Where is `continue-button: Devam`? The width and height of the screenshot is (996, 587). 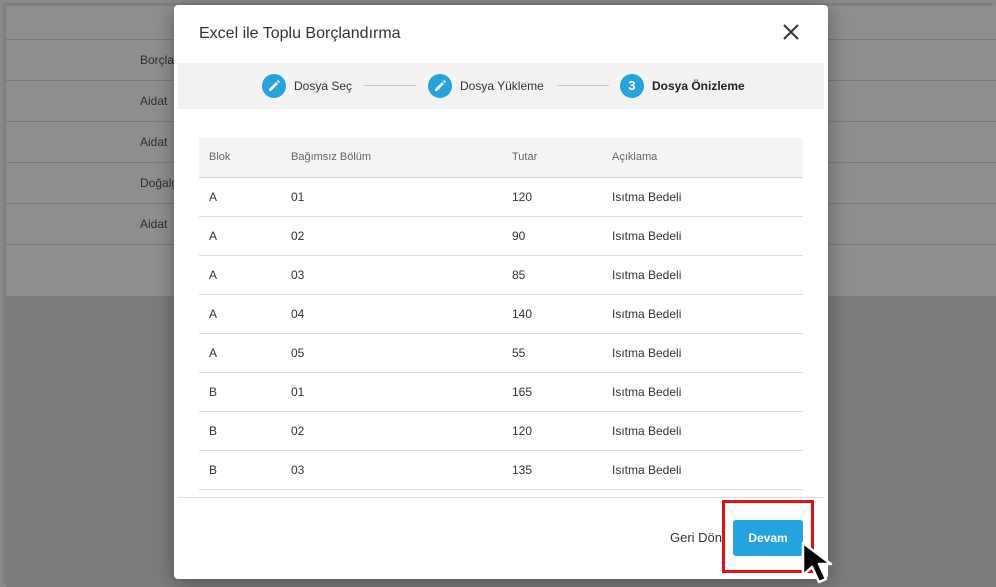
continue-button: Devam is located at coordinates (768, 538).